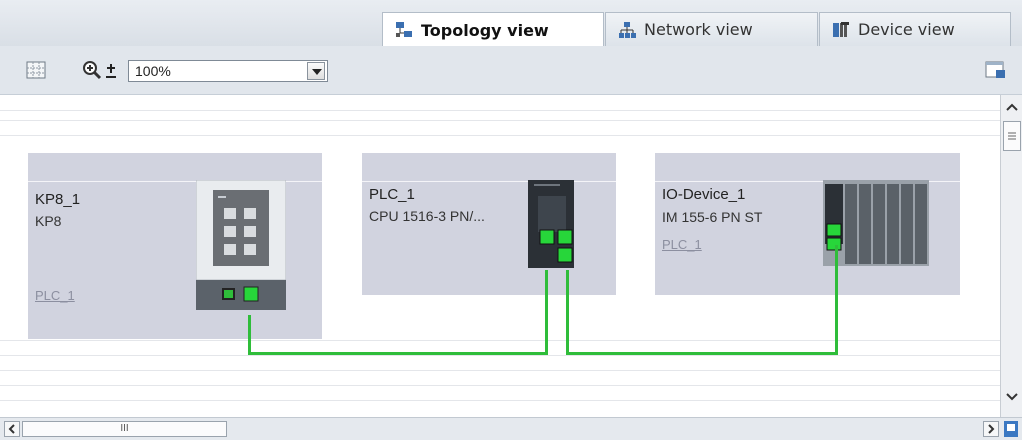 Image resolution: width=1022 pixels, height=441 pixels. I want to click on grid-toggle-button, so click(36, 70).